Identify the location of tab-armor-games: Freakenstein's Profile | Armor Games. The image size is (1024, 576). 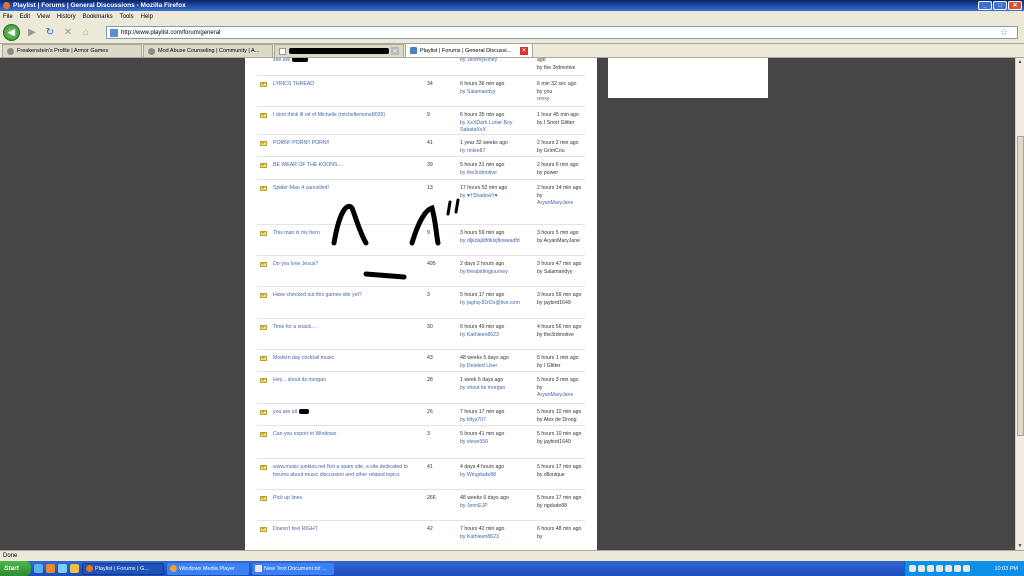
(72, 50).